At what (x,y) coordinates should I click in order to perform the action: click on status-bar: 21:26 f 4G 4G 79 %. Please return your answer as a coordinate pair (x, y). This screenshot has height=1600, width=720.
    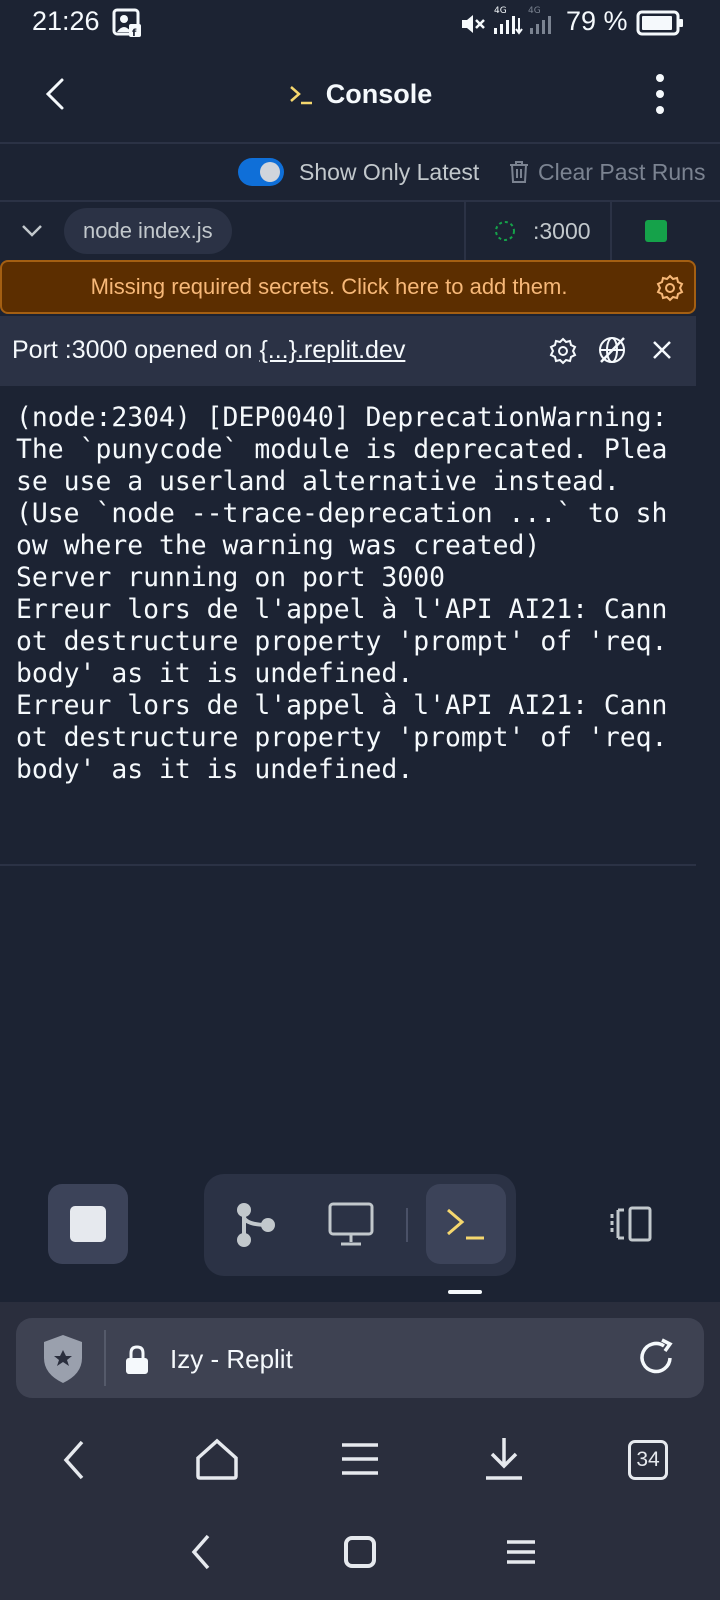
    Looking at the image, I should click on (360, 23).